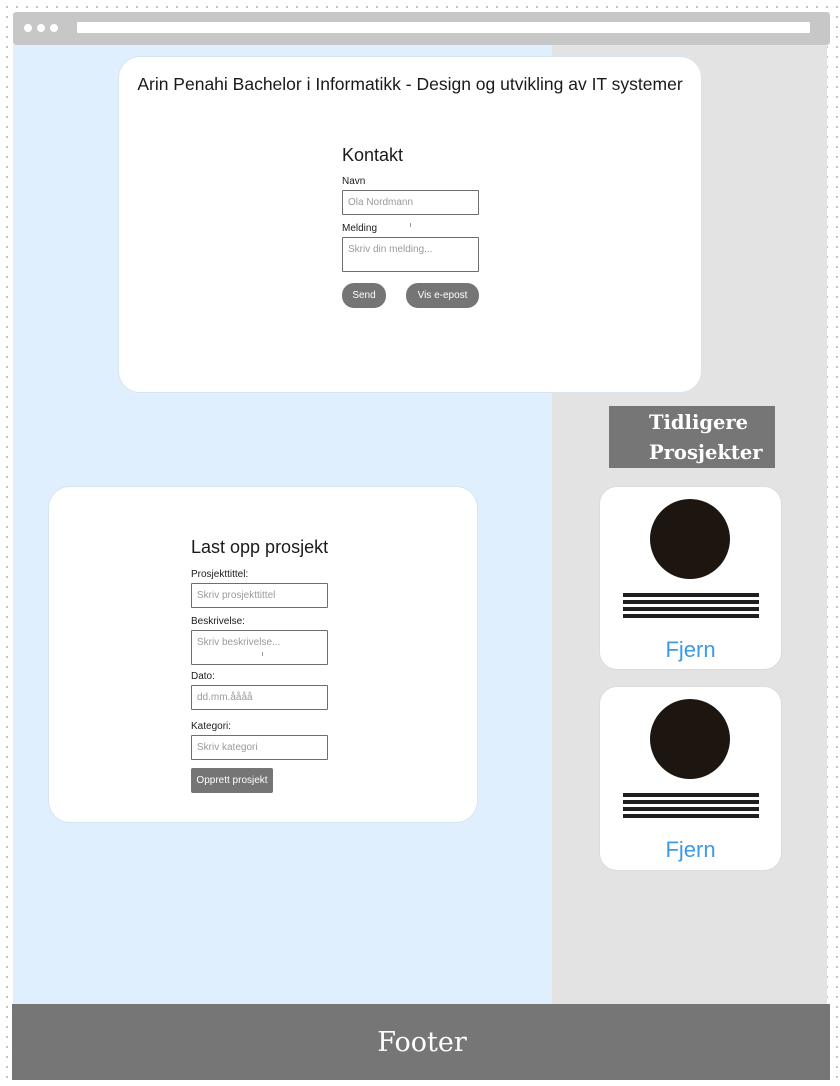 This screenshot has width=840, height=1086. I want to click on send-button: Send, so click(364, 295).